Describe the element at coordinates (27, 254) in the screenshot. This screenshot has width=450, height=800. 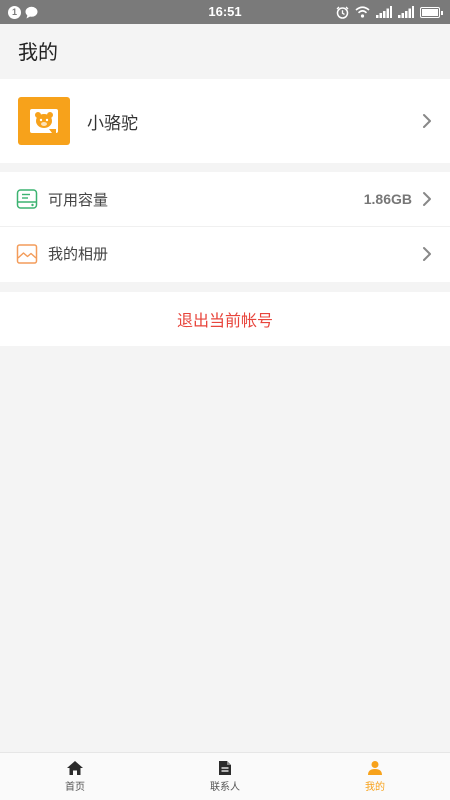
I see `album-icon` at that location.